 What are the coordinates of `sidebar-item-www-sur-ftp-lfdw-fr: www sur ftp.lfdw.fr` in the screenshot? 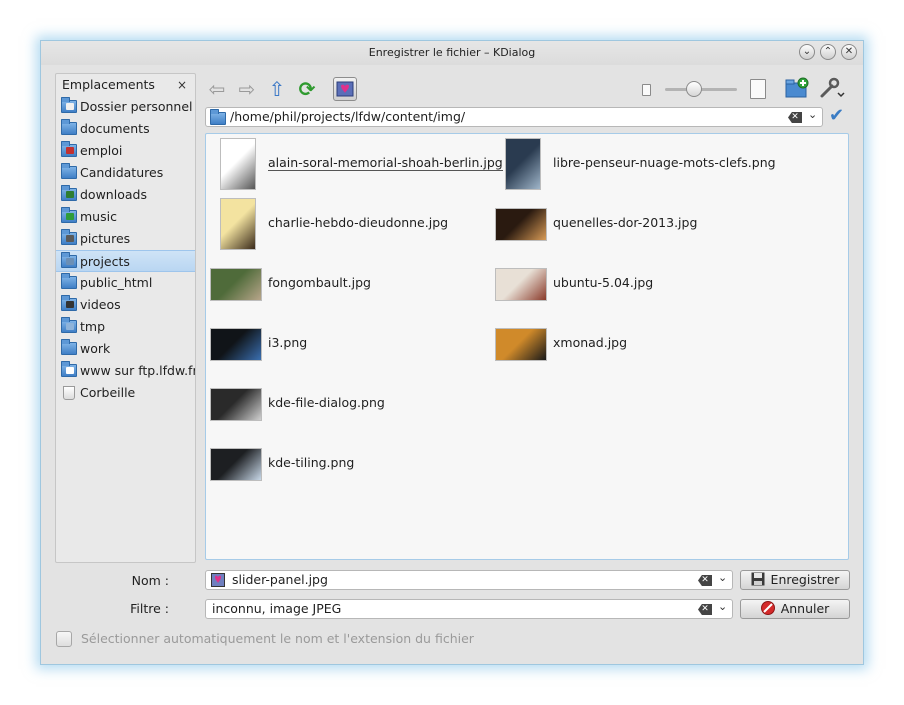 It's located at (125, 371).